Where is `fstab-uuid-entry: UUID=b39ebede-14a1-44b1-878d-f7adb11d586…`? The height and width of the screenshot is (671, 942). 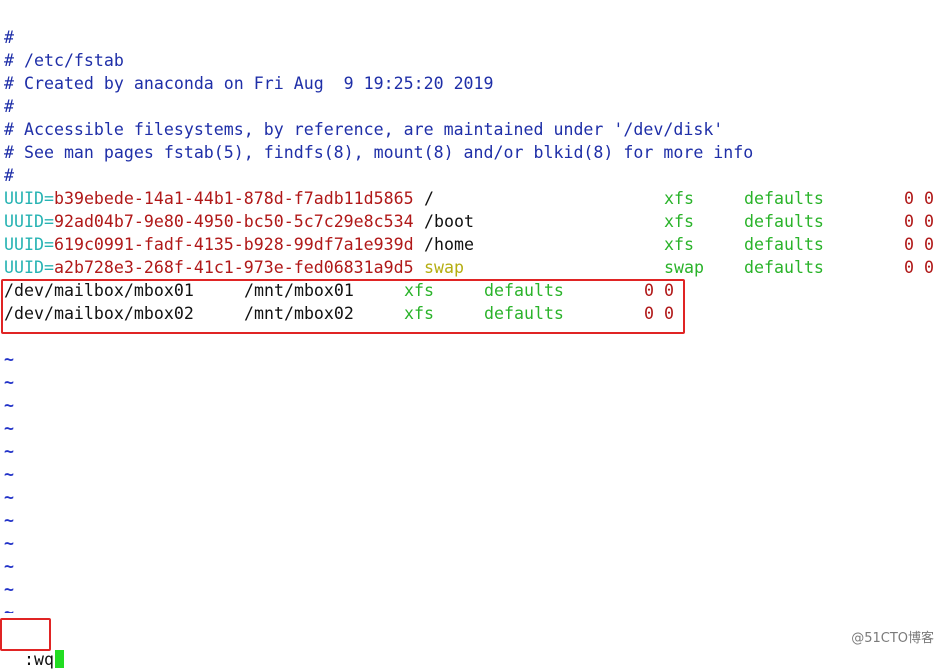
fstab-uuid-entry: UUID=b39ebede-14a1-44b1-878d-f7adb11d586… is located at coordinates (472, 198).